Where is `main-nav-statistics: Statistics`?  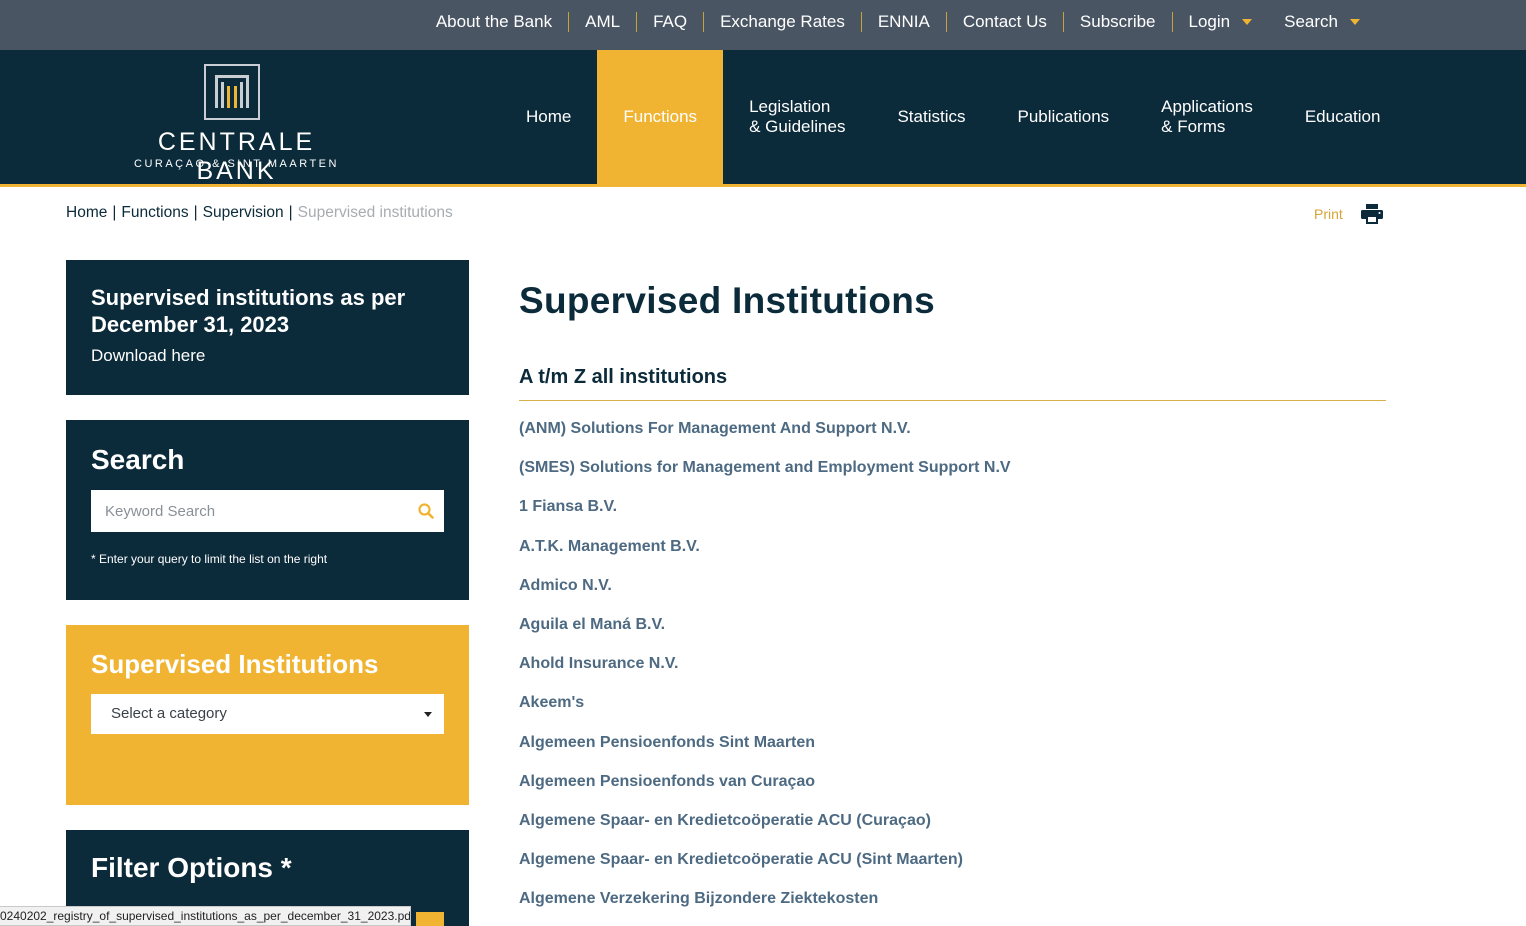 main-nav-statistics: Statistics is located at coordinates (931, 117).